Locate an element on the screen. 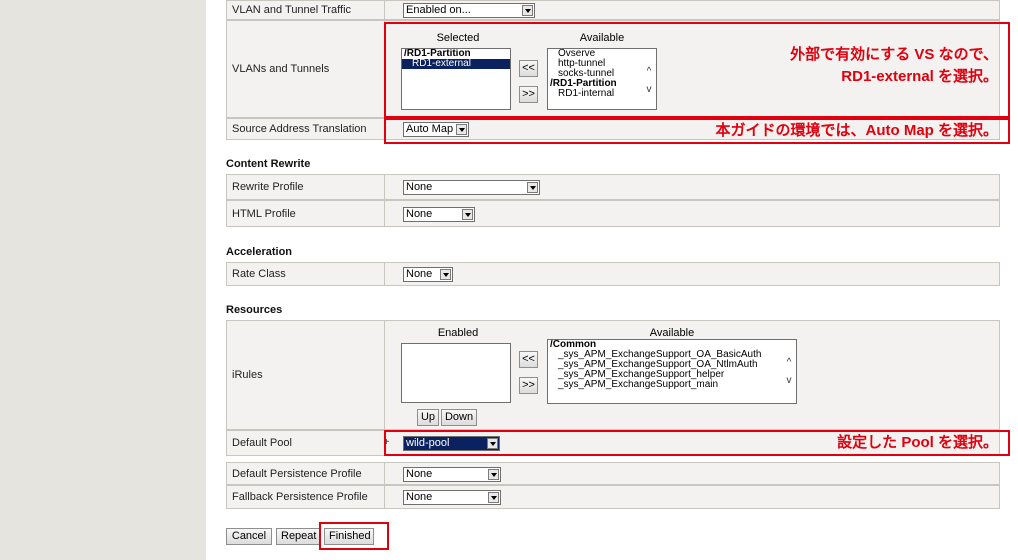 Image resolution: width=1018 pixels, height=560 pixels. vlan-annotation-line2: RD1-external を選択。 is located at coordinates (919, 76).